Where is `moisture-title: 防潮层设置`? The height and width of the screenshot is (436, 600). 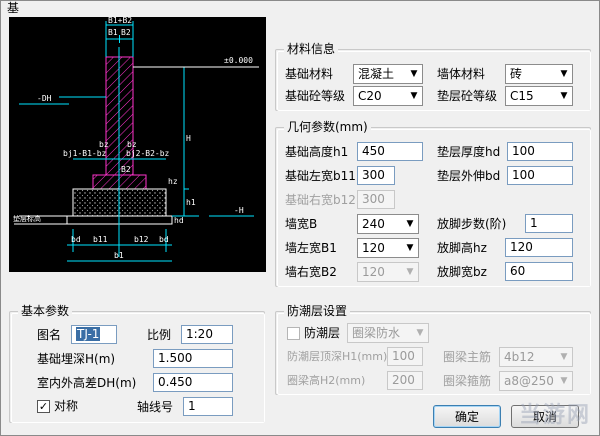
moisture-title: 防潮层设置 is located at coordinates (317, 311).